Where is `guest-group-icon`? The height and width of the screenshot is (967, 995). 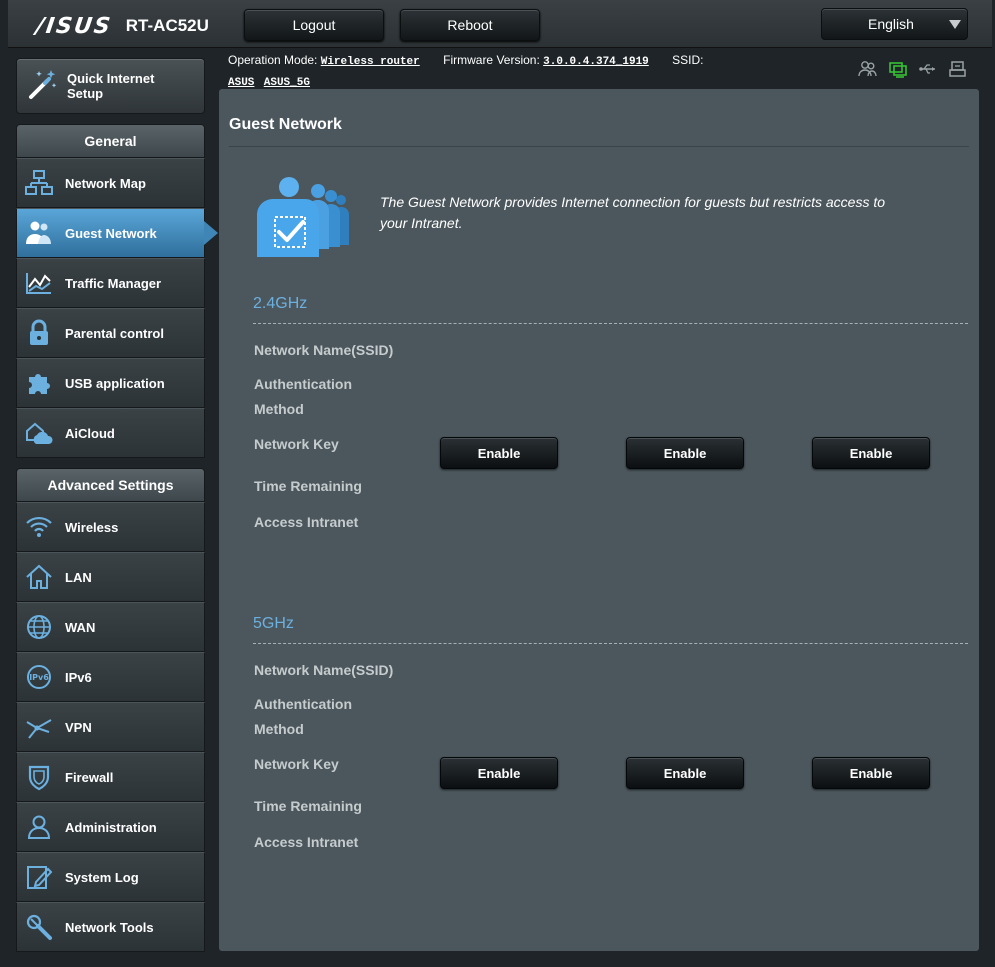
guest-group-icon is located at coordinates (308, 217).